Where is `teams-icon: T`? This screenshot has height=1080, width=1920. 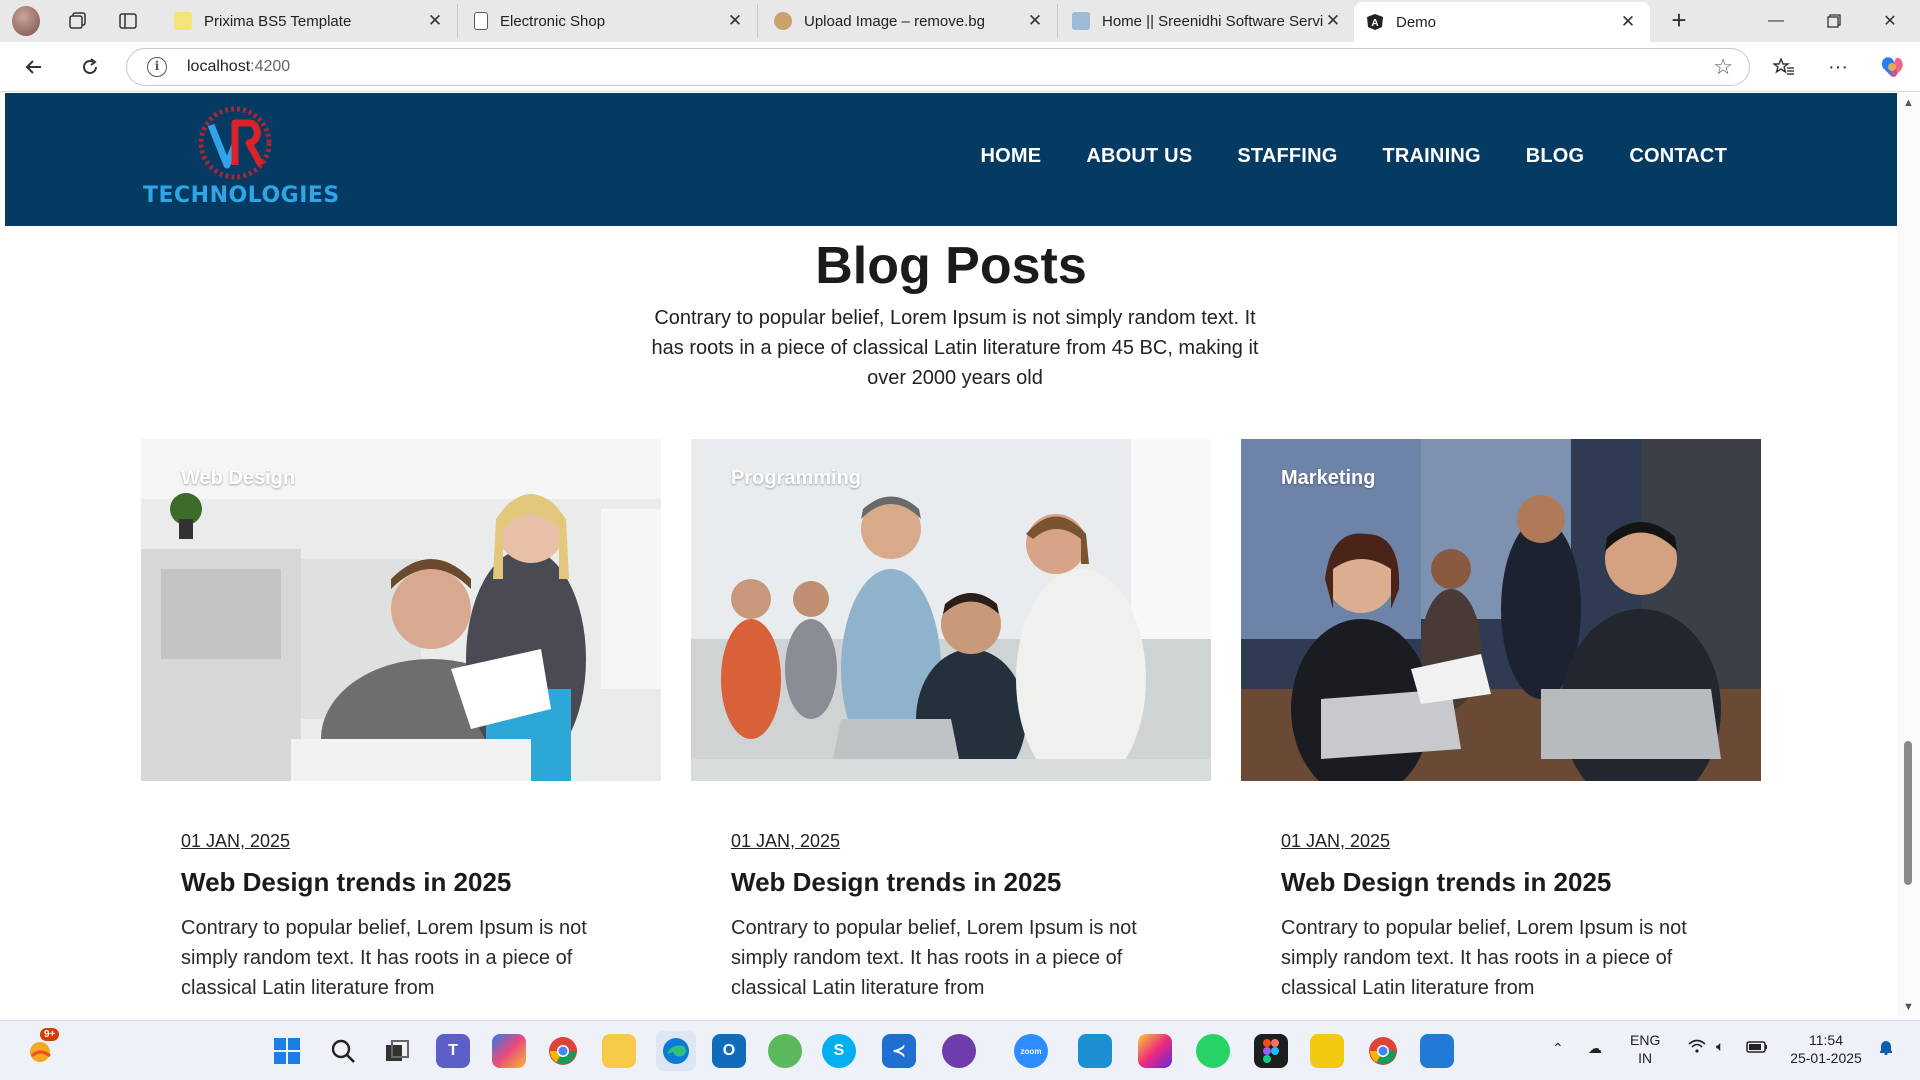
teams-icon: T is located at coordinates (453, 1051).